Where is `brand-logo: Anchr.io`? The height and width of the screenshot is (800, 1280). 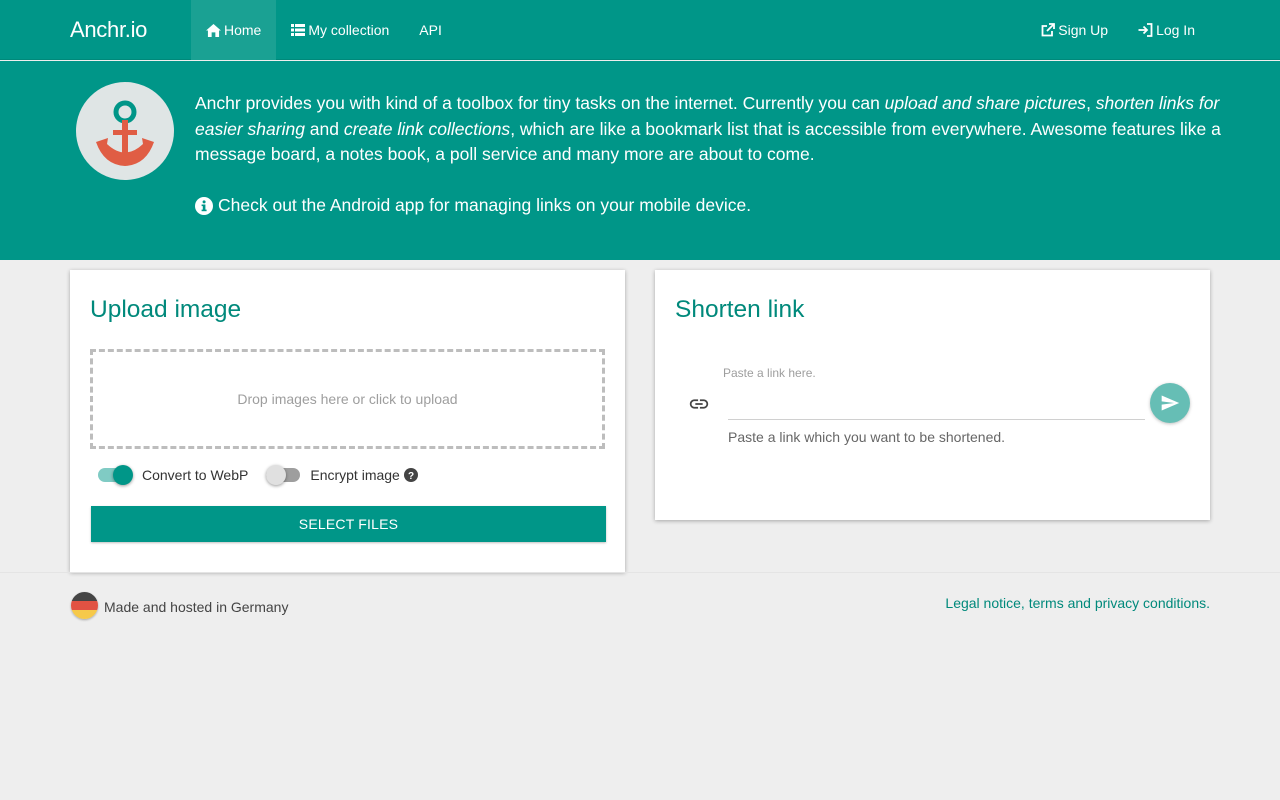
brand-logo: Anchr.io is located at coordinates (108, 30).